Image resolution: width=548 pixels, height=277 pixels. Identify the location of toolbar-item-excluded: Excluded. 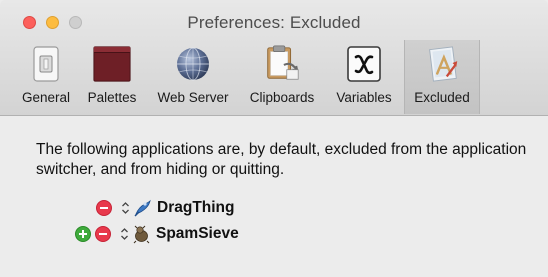
(442, 77).